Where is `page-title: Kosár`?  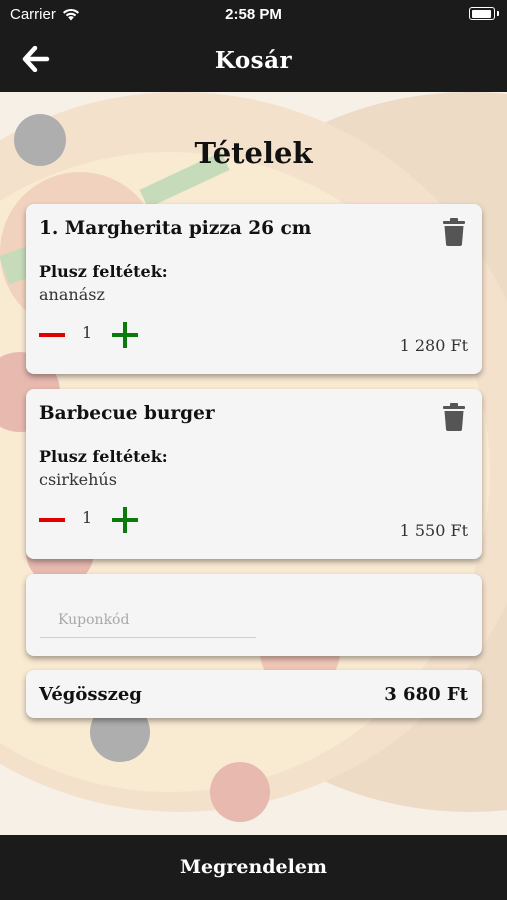
page-title: Kosár is located at coordinates (253, 60).